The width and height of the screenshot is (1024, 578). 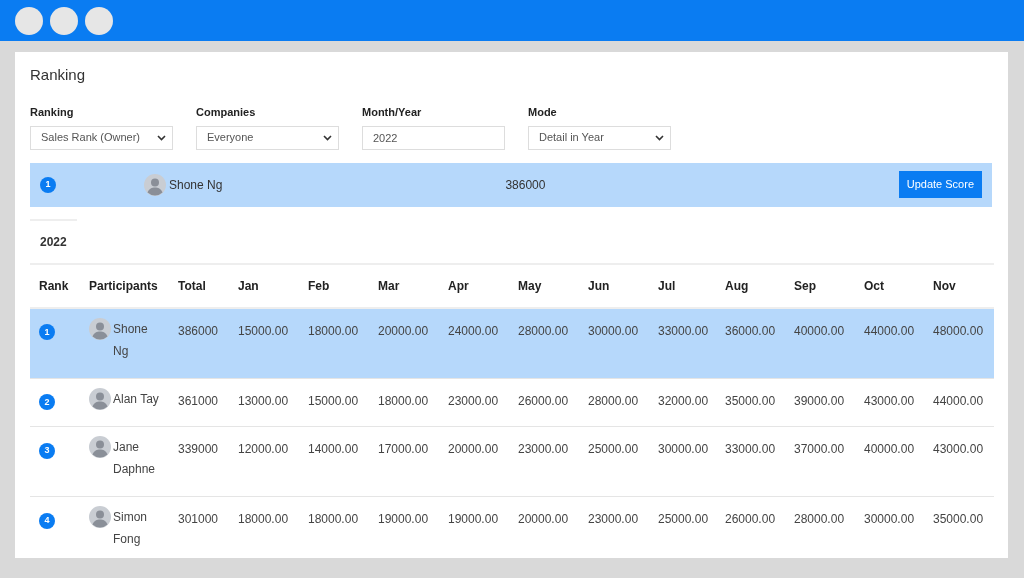 I want to click on table-cell: 32000.00, so click(x=682, y=402).